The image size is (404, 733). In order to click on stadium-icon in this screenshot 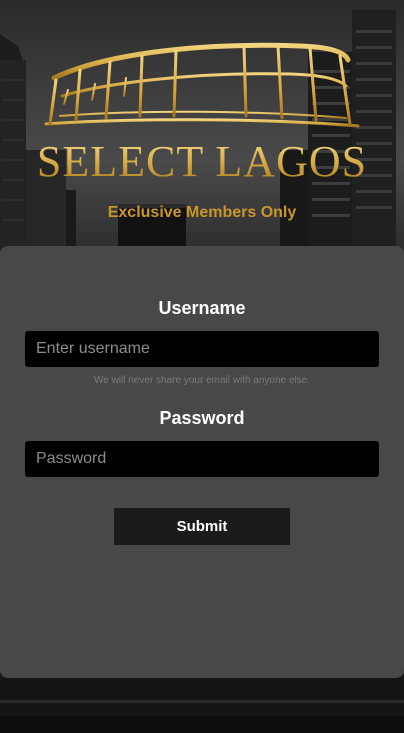, I will do `click(202, 85)`.